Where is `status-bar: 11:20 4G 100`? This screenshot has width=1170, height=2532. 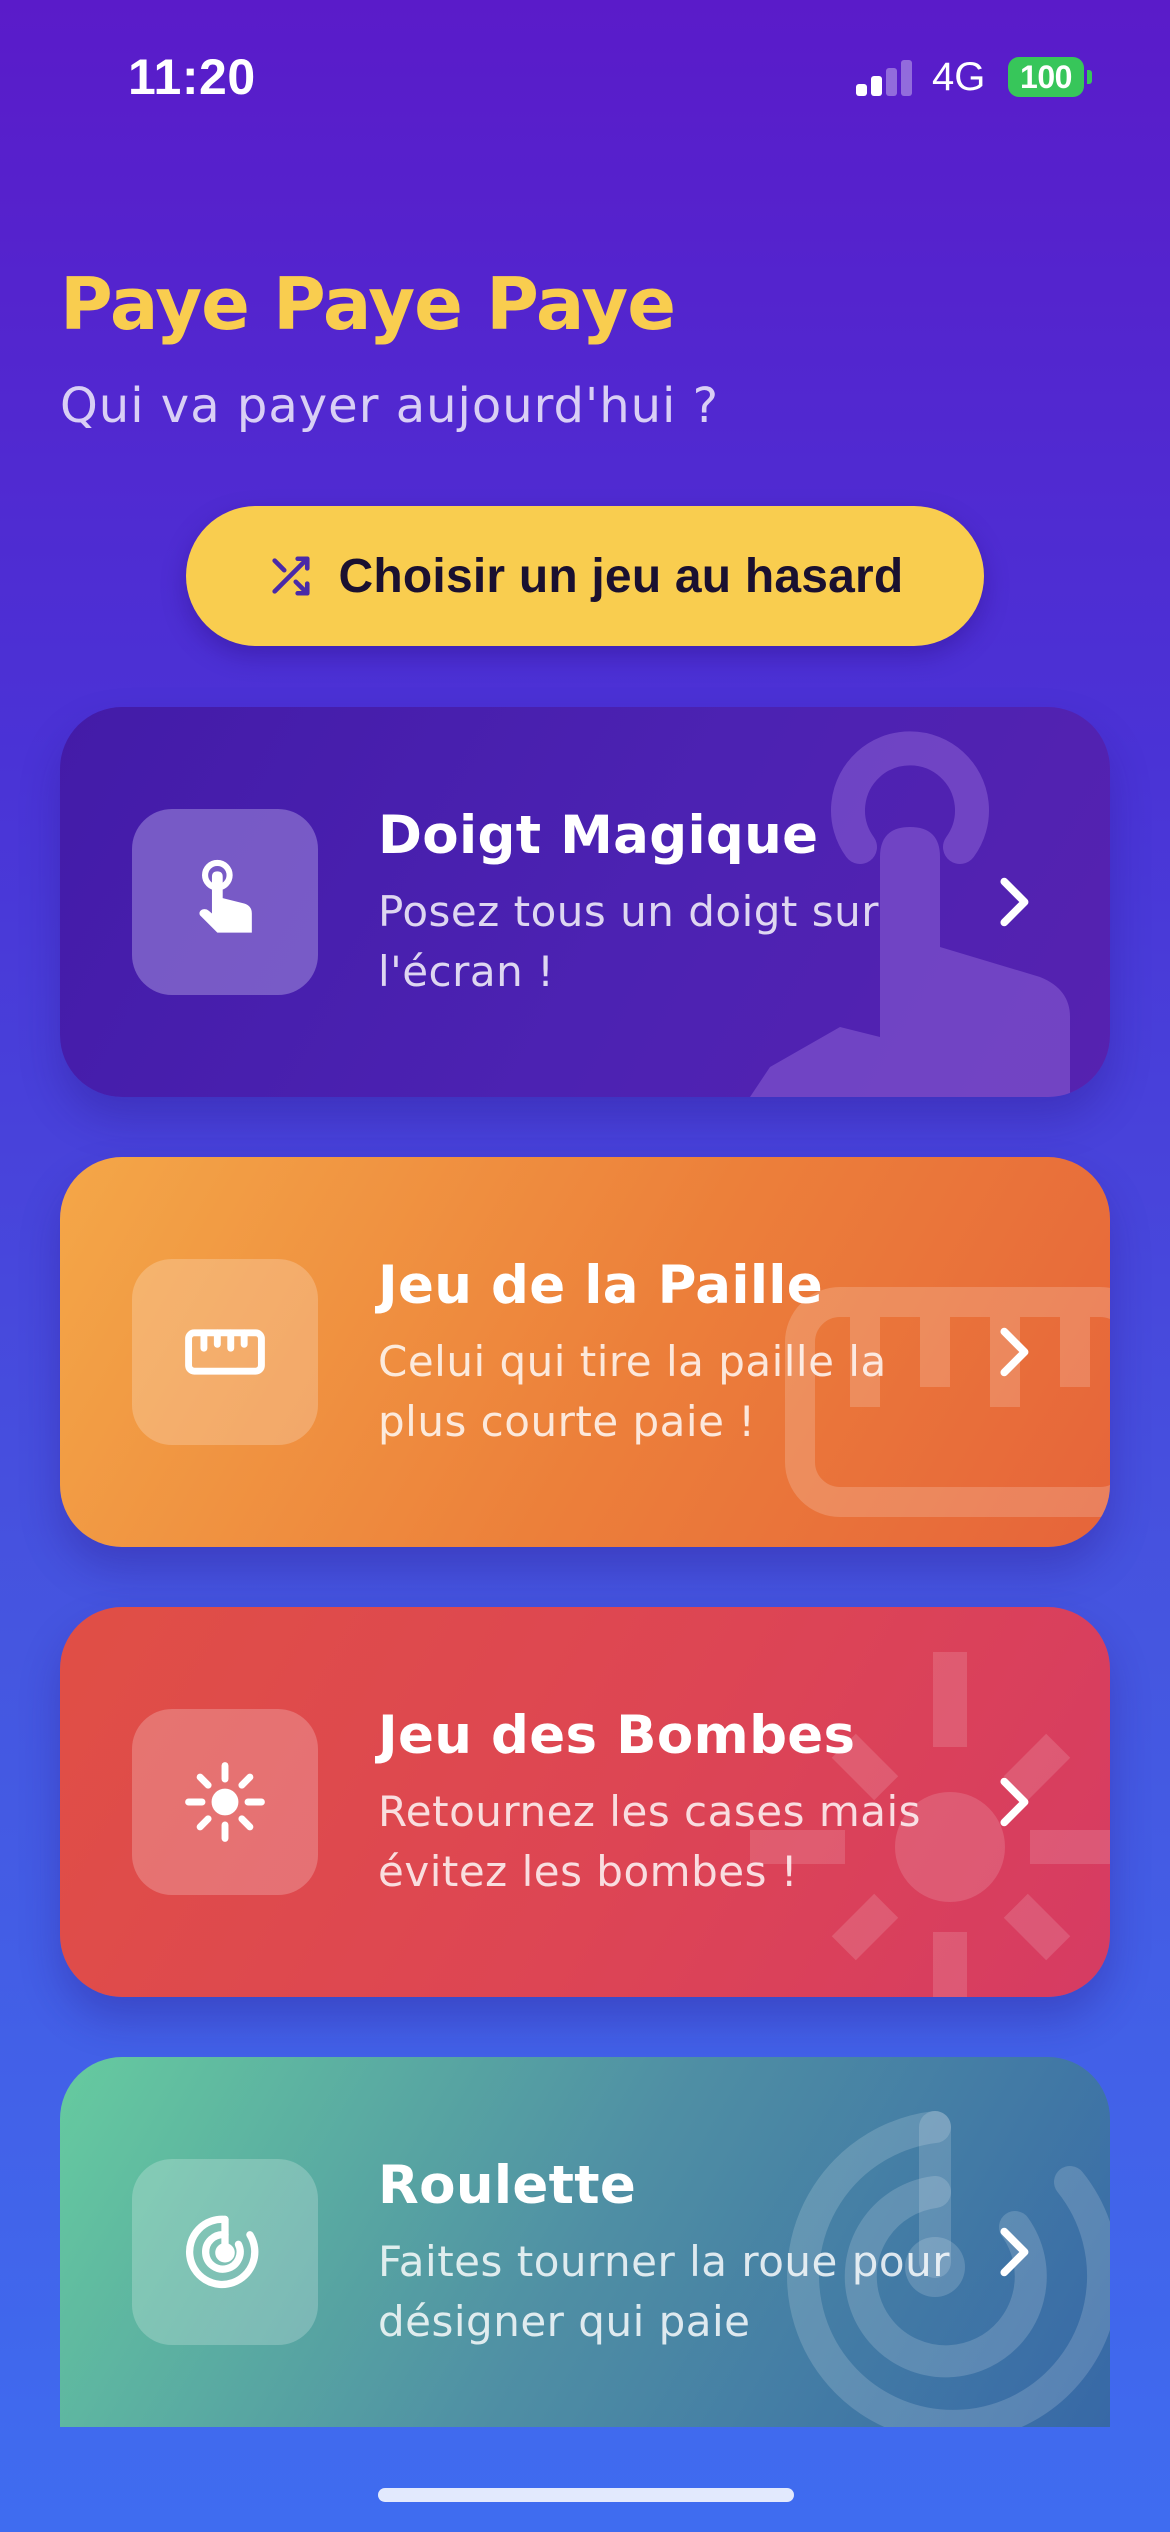 status-bar: 11:20 4G 100 is located at coordinates (585, 75).